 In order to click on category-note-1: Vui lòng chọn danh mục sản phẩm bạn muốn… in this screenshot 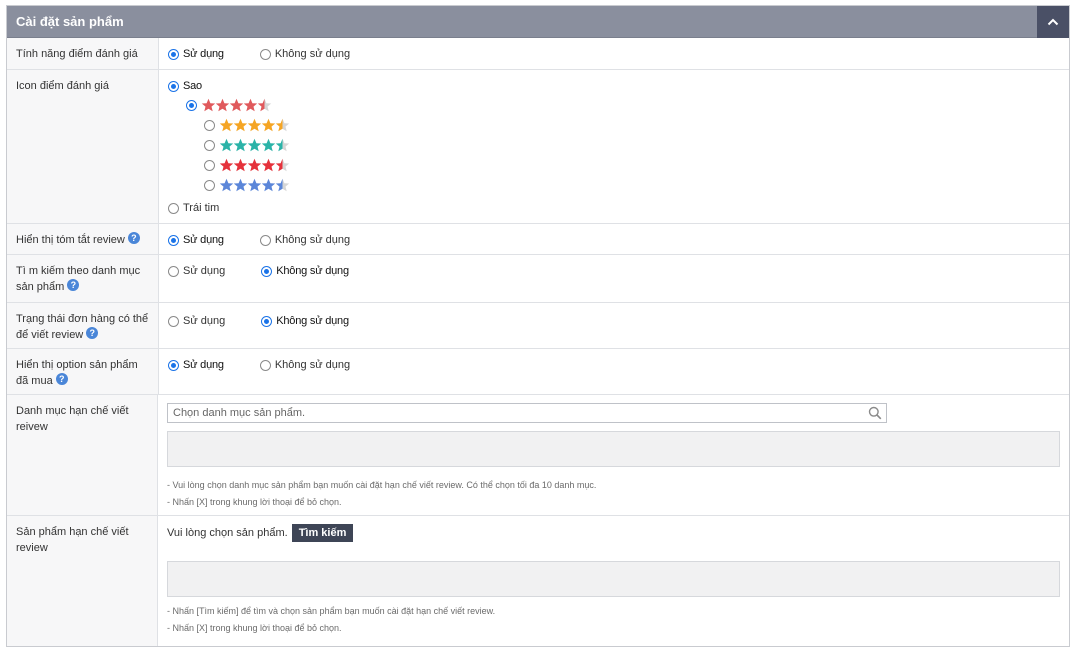, I will do `click(613, 485)`.